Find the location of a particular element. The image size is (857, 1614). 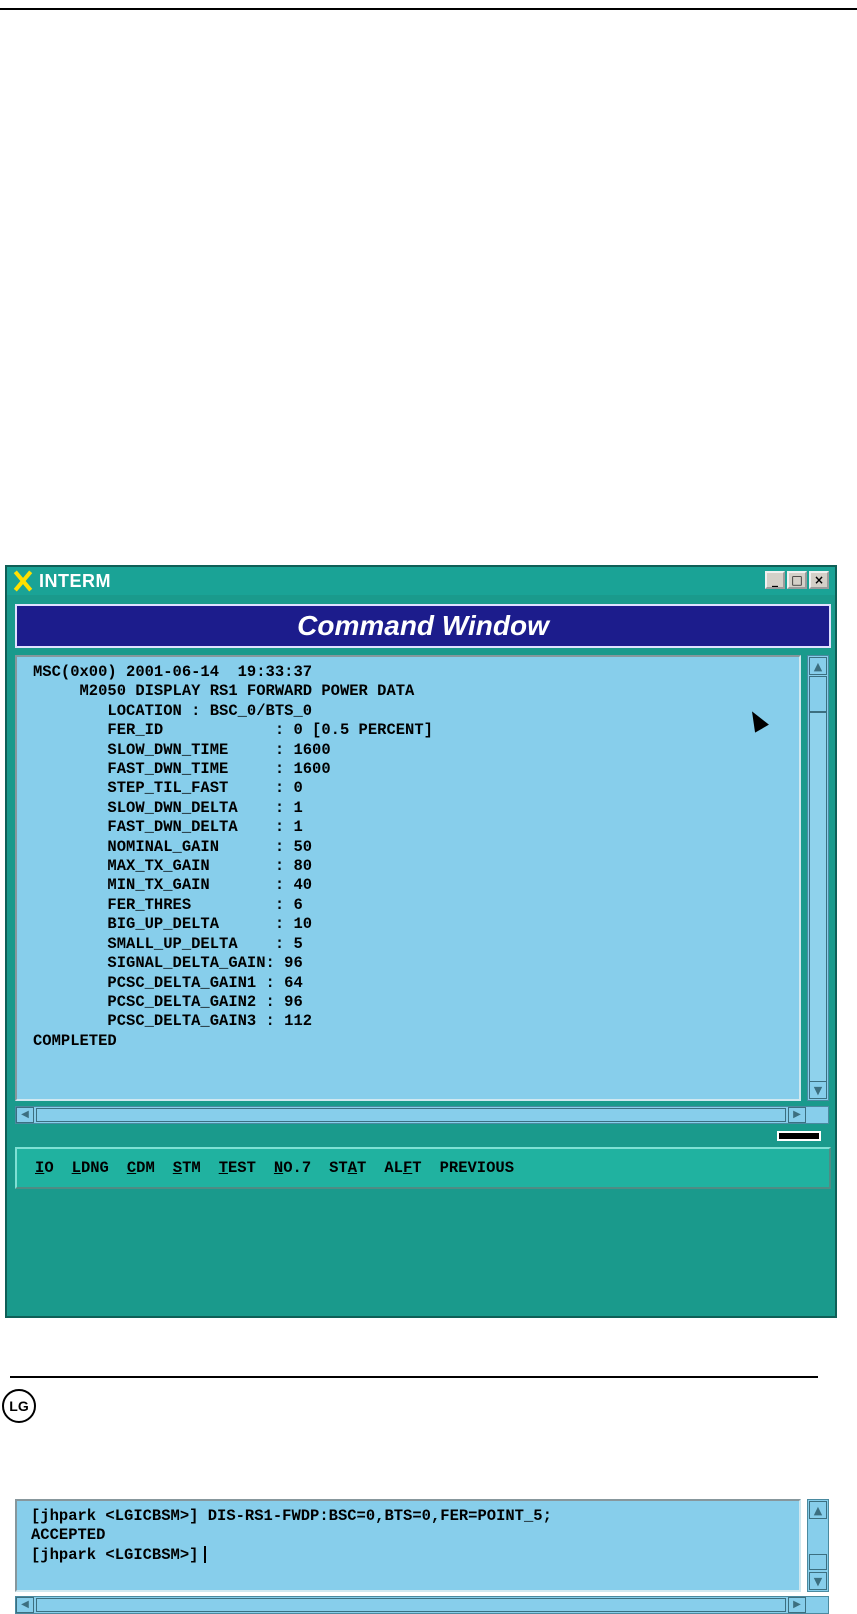

menu-item-label: PREVIOUS is located at coordinates (477, 1168).